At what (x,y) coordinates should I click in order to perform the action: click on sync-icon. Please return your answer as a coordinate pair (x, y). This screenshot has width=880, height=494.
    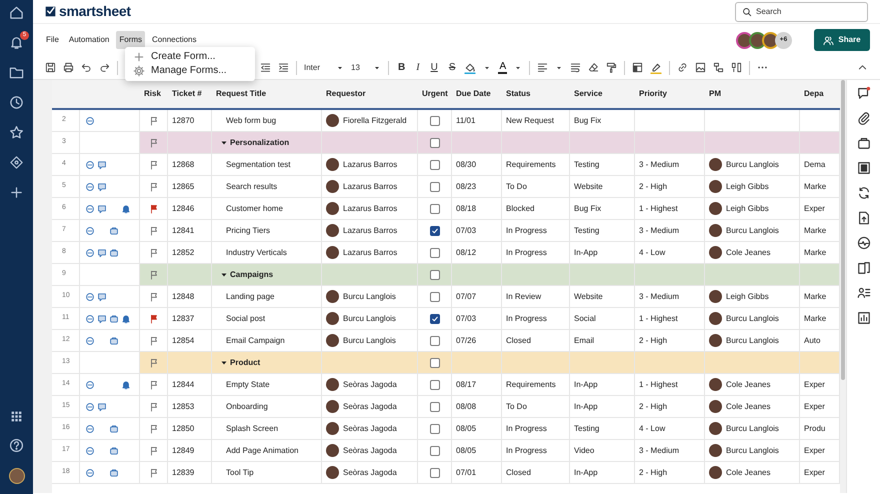
    Looking at the image, I should click on (863, 193).